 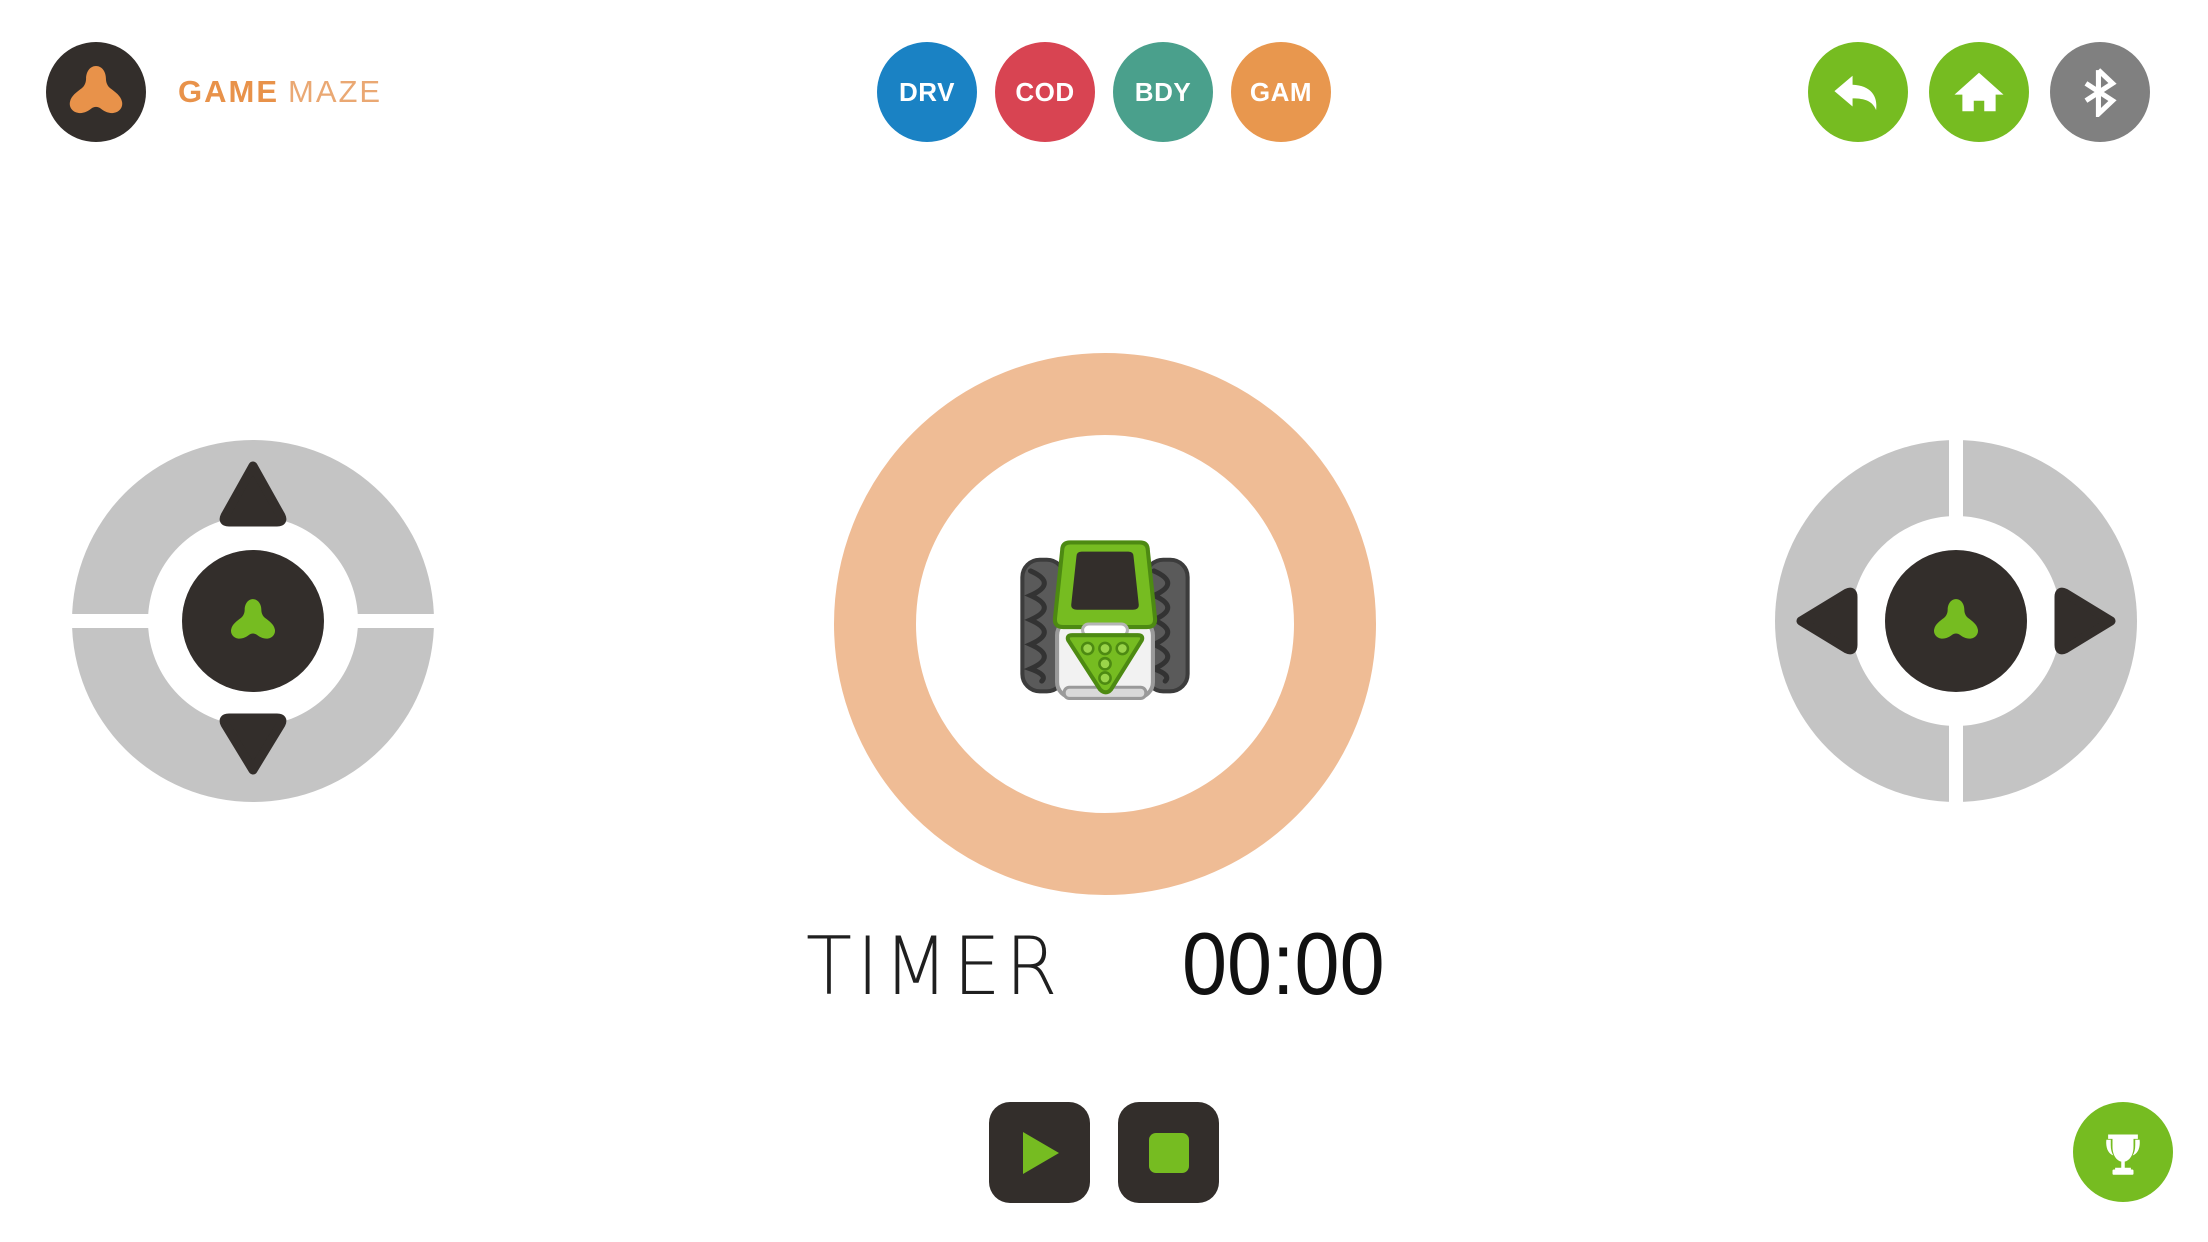 I want to click on achievements-button, so click(x=2123, y=1152).